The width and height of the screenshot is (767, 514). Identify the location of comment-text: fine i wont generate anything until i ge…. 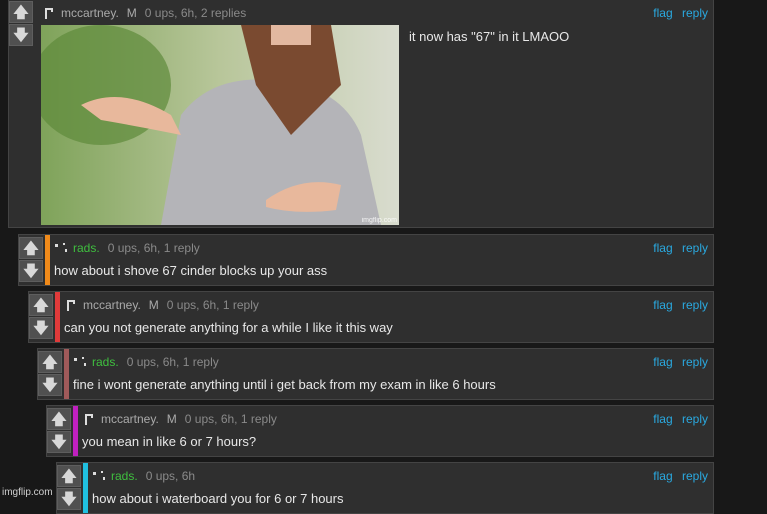
(284, 384).